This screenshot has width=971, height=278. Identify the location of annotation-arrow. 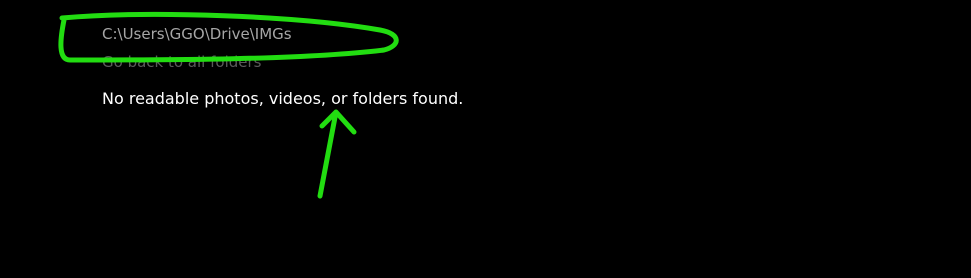
(337, 154).